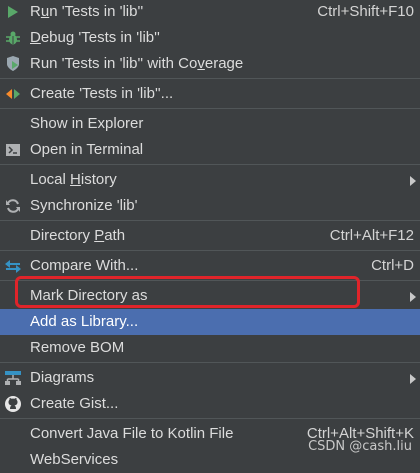  What do you see at coordinates (210, 38) in the screenshot?
I see `menu-item-debug-tests: Debug 'Tests in 'lib''` at bounding box center [210, 38].